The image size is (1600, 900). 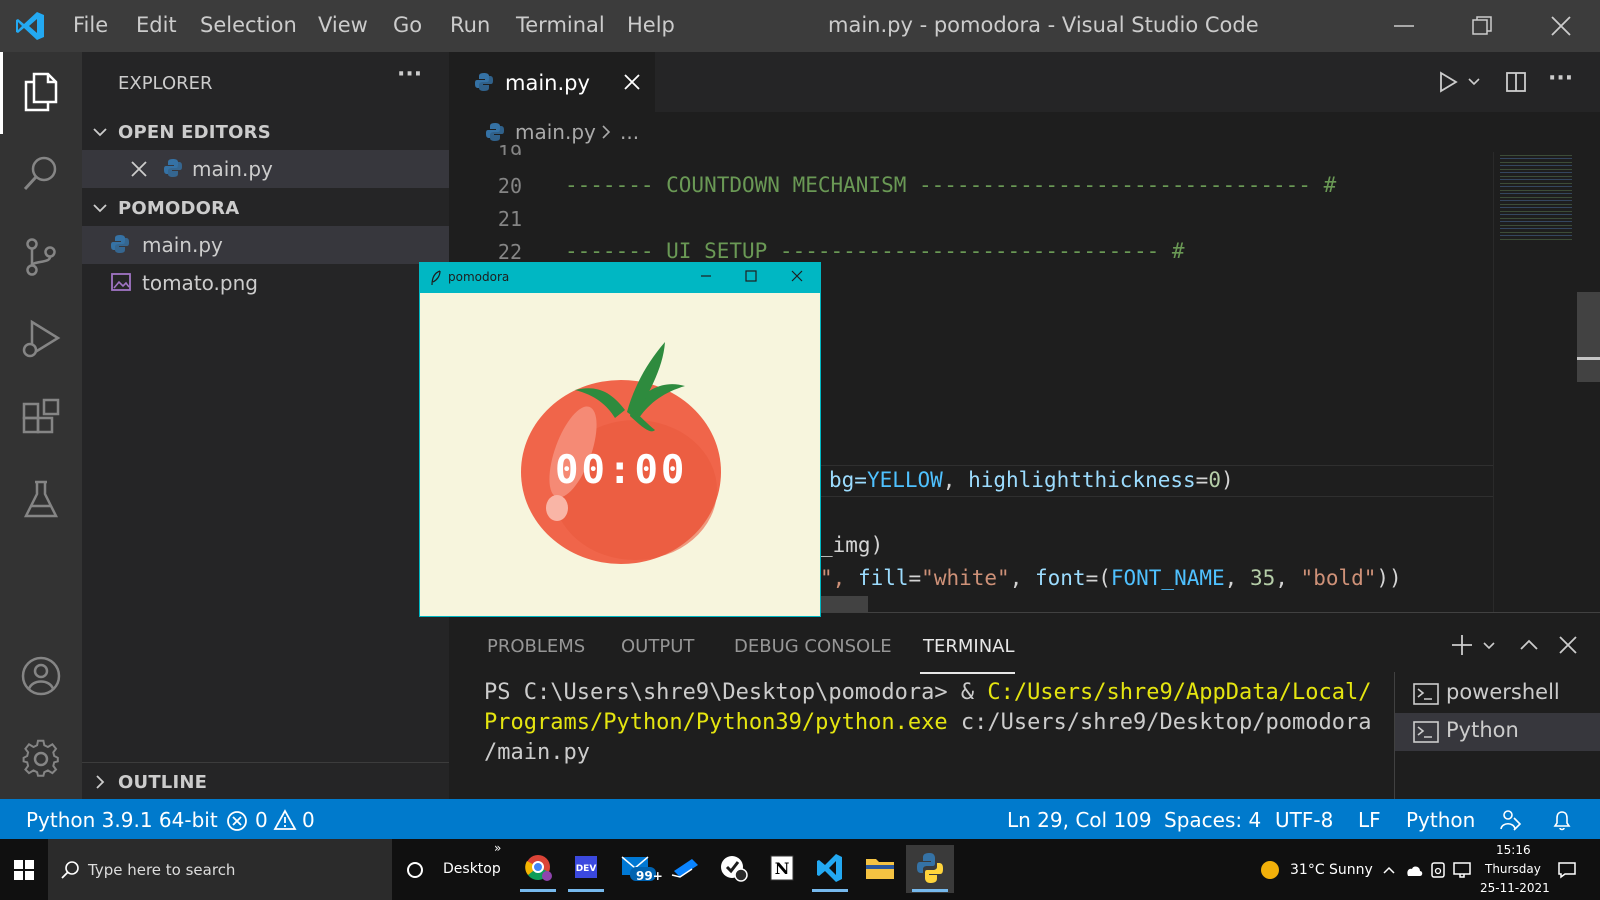 I want to click on error-count: 0, so click(x=261, y=820).